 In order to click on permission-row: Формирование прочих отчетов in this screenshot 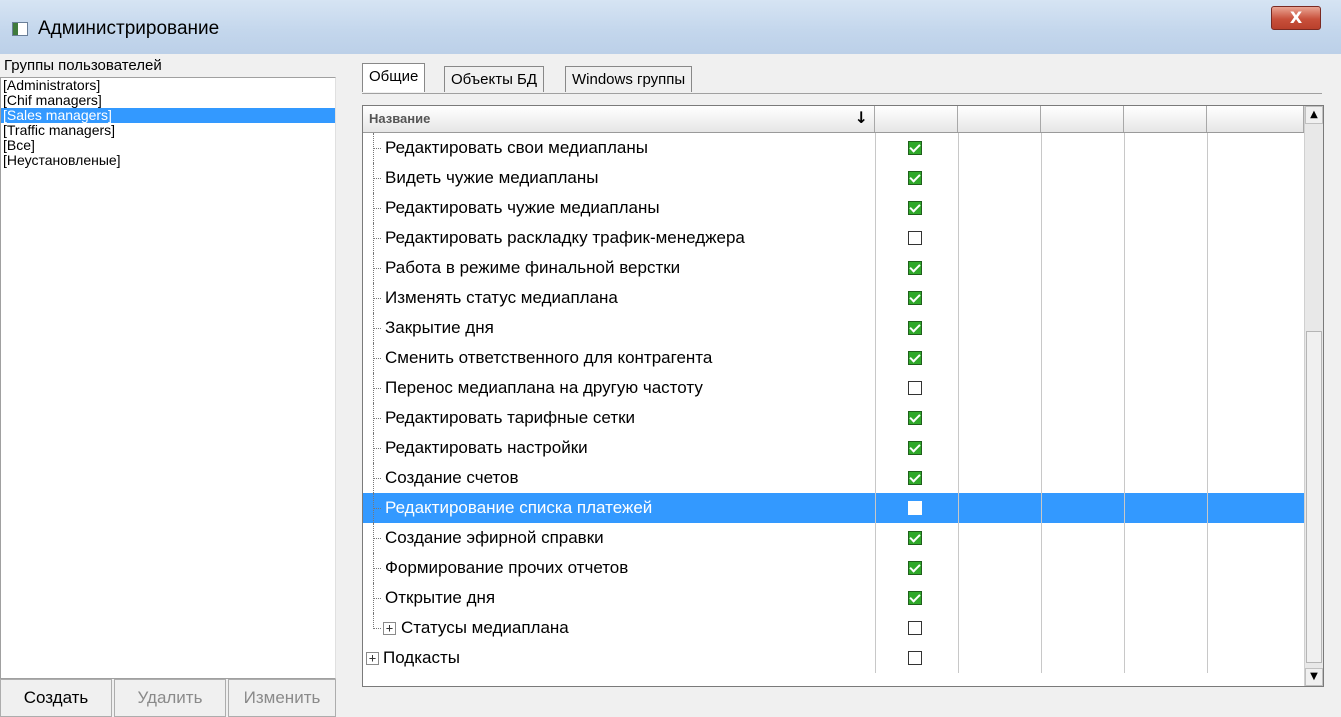, I will do `click(833, 568)`.